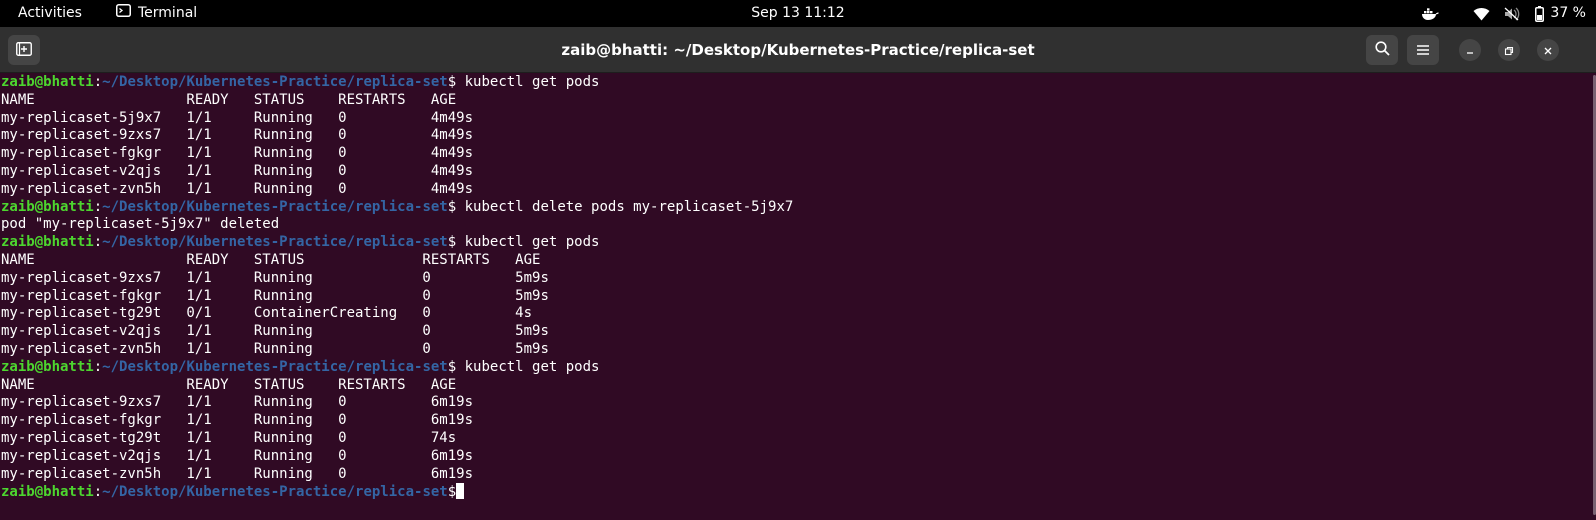  I want to click on volume-muted-icon, so click(1512, 14).